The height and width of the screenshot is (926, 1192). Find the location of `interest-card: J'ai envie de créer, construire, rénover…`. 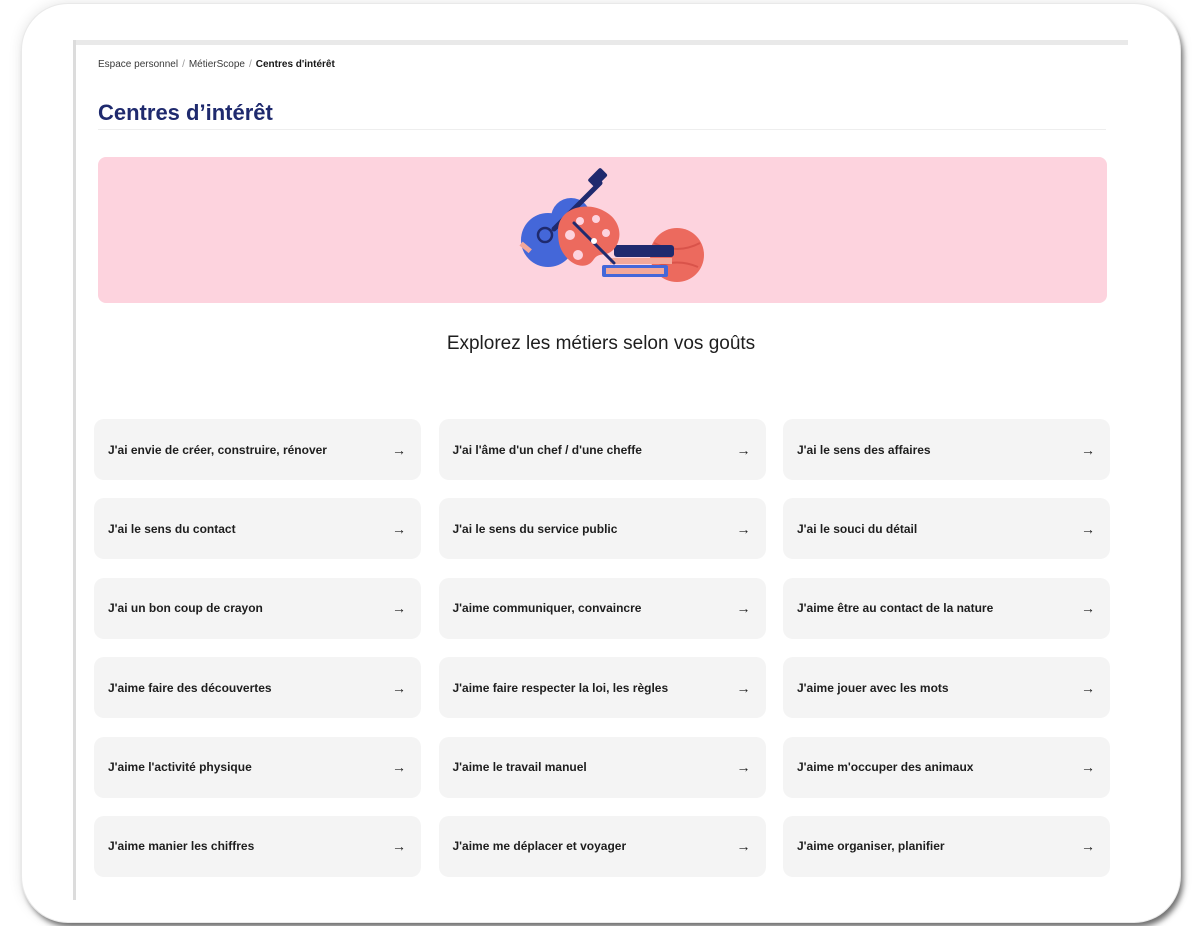

interest-card: J'ai envie de créer, construire, rénover… is located at coordinates (257, 449).